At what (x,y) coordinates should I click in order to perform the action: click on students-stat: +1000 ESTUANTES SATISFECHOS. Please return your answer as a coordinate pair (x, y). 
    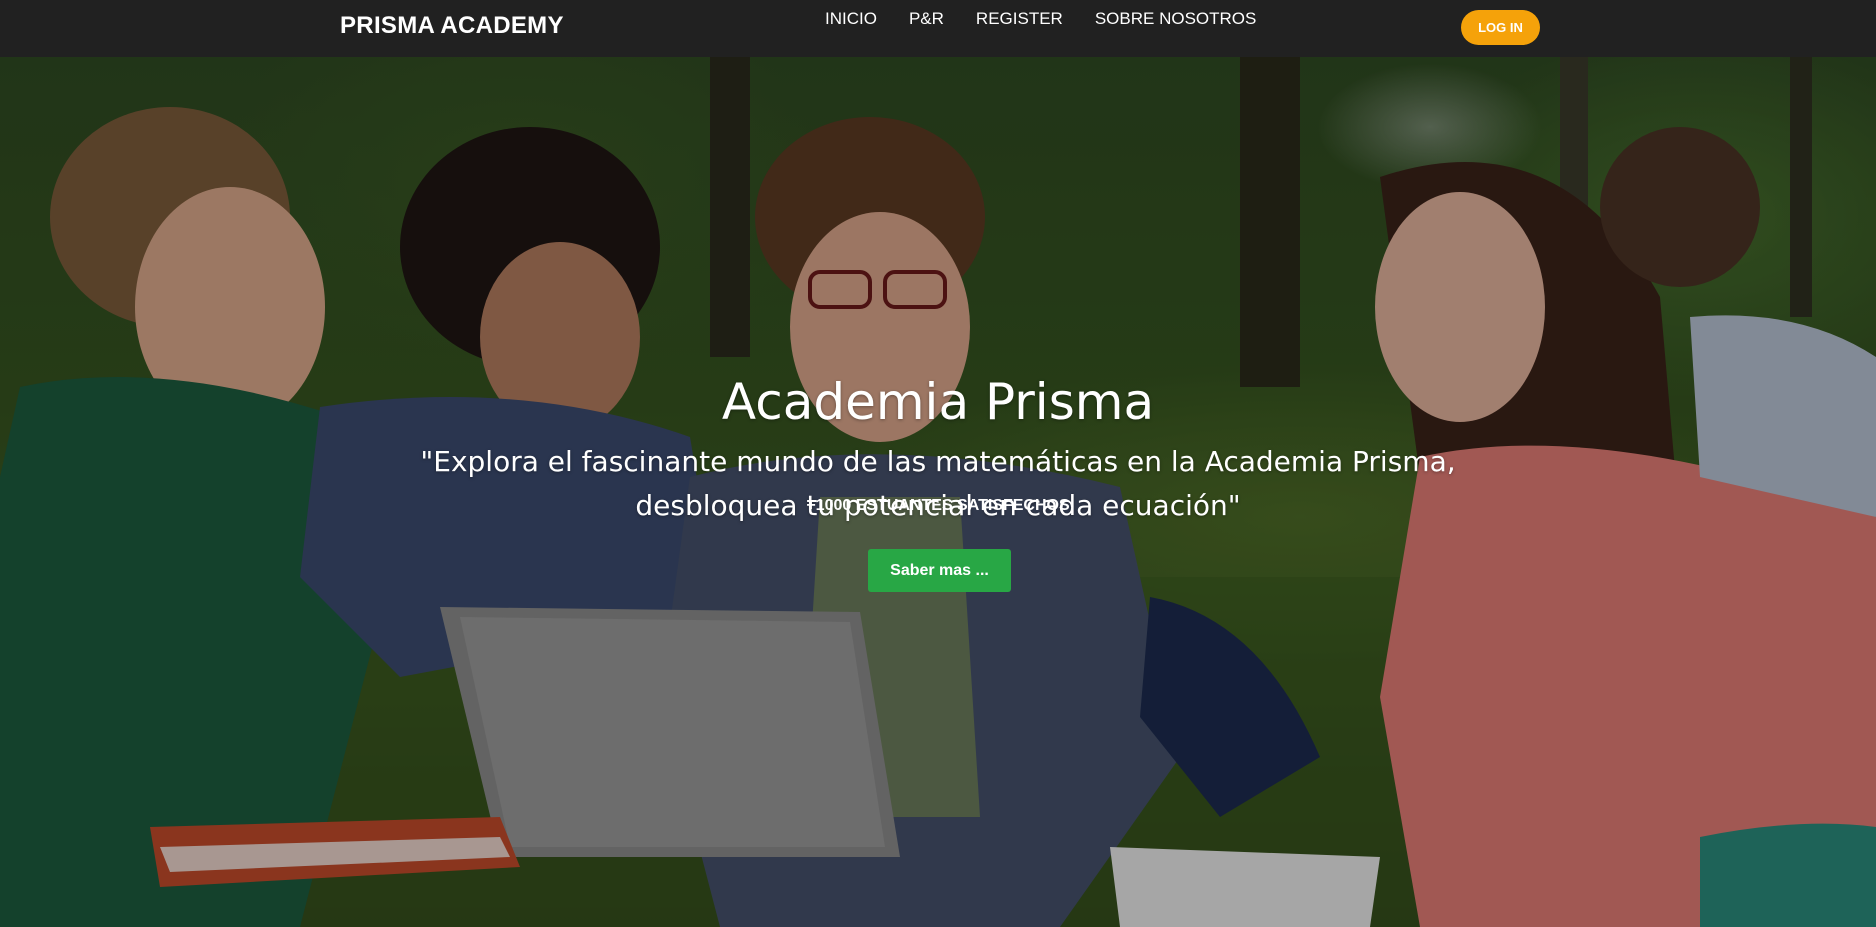
    Looking at the image, I should click on (938, 505).